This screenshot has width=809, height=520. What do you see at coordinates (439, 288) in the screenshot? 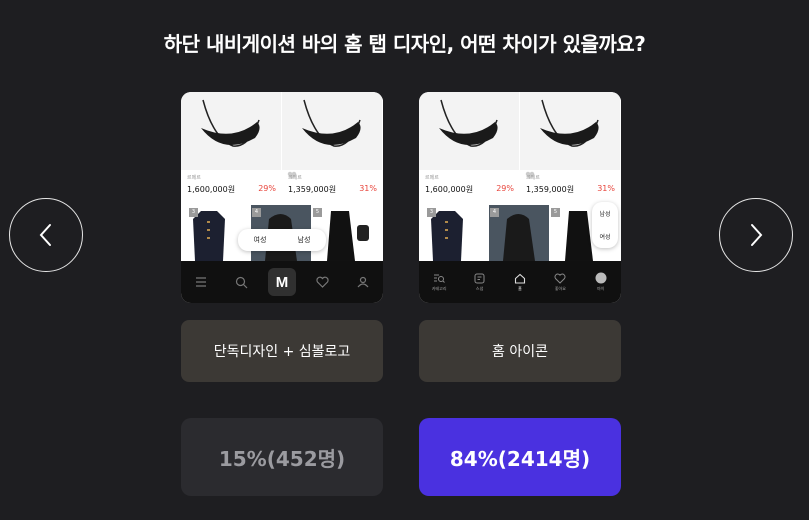
I see `tab-label: 카테고리` at bounding box center [439, 288].